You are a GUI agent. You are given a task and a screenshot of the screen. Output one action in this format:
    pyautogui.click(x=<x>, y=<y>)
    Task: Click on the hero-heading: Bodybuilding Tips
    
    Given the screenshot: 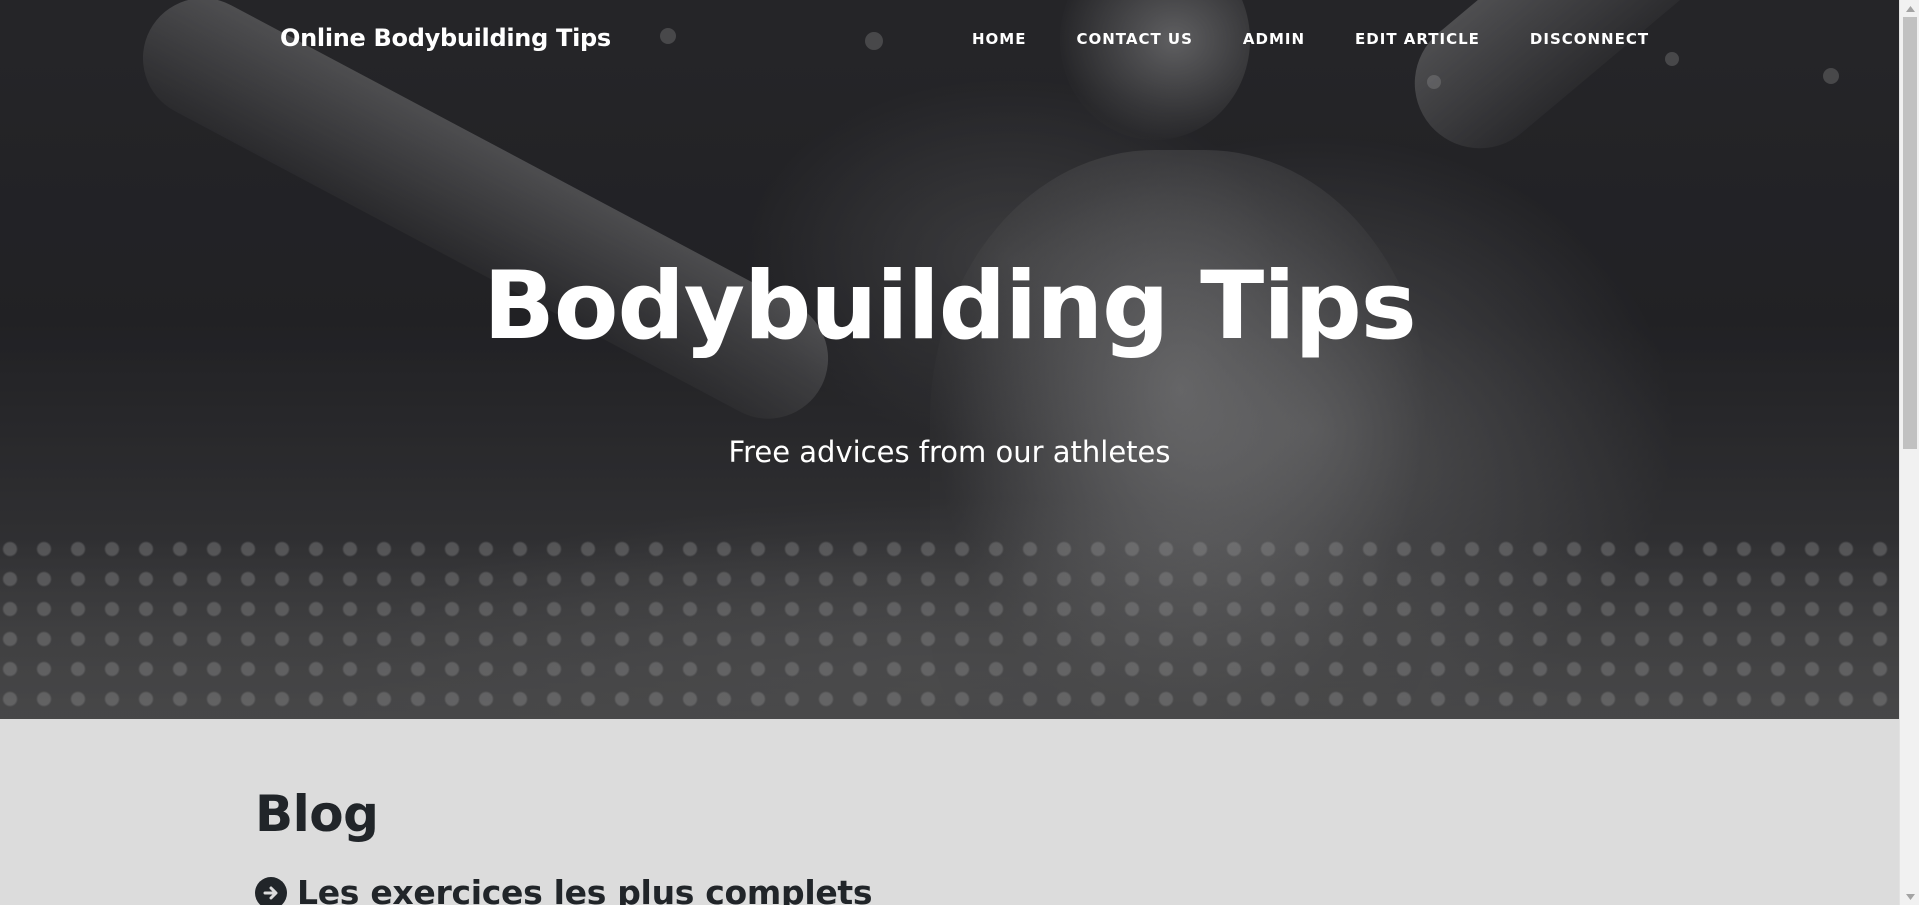 What is the action you would take?
    pyautogui.click(x=949, y=306)
    